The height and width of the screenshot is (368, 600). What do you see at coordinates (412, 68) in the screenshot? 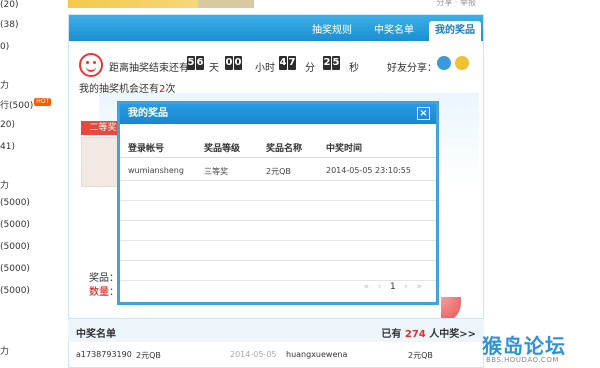
I see `share-label: 好友分享：` at bounding box center [412, 68].